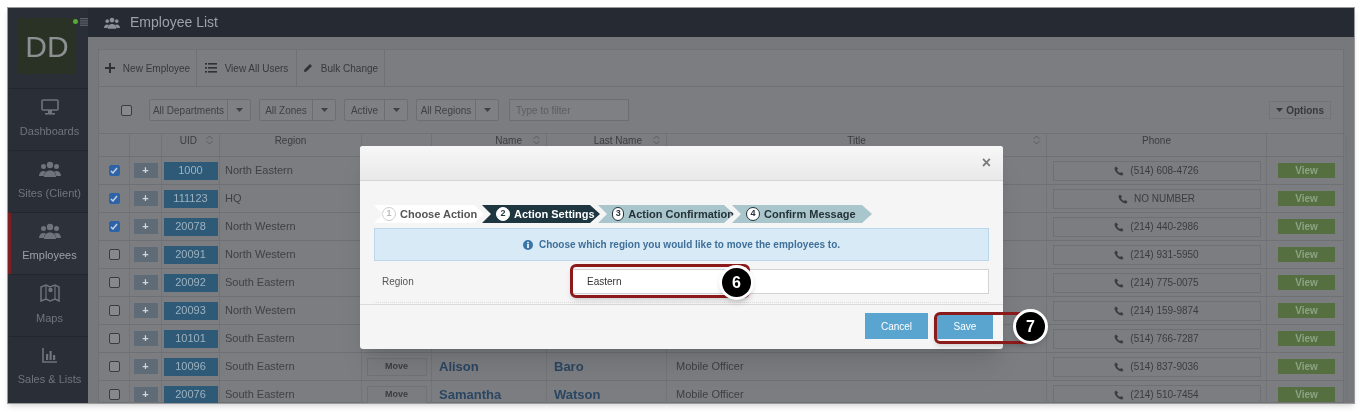 The height and width of the screenshot is (412, 1362). I want to click on region-text: North Western, so click(260, 311).